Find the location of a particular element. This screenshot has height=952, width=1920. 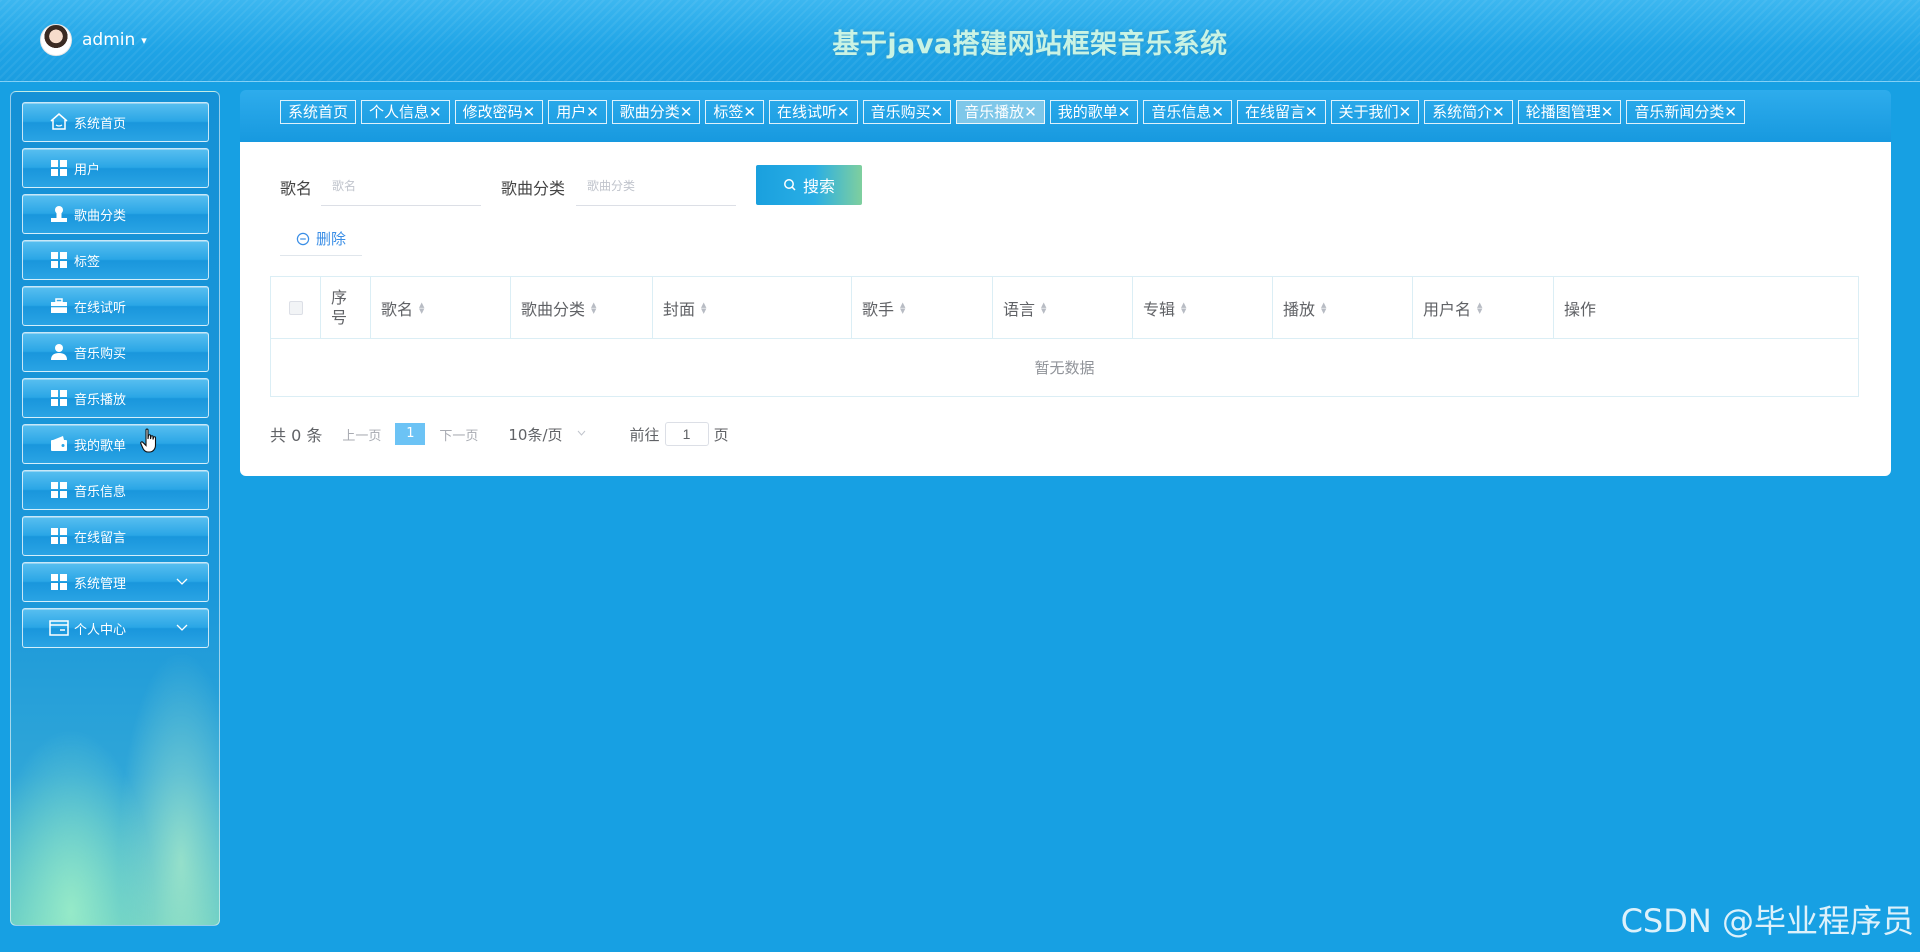

column-header-9: 用户名 ▲ ▼ is located at coordinates (1483, 307).